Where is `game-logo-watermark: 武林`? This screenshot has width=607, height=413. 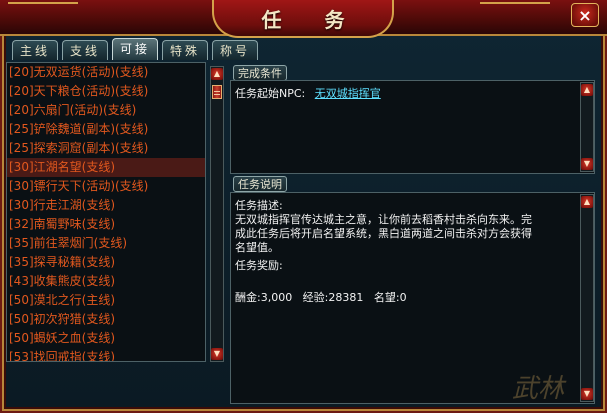
game-logo-watermark: 武林 is located at coordinates (538, 389).